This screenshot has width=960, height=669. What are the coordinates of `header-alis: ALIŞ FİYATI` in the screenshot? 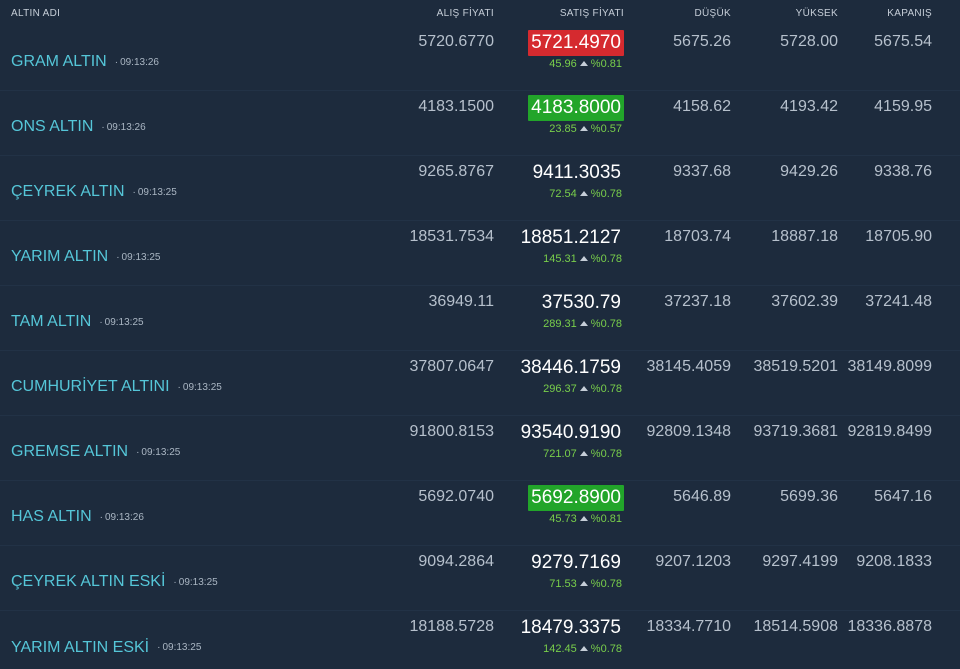 It's located at (442, 13).